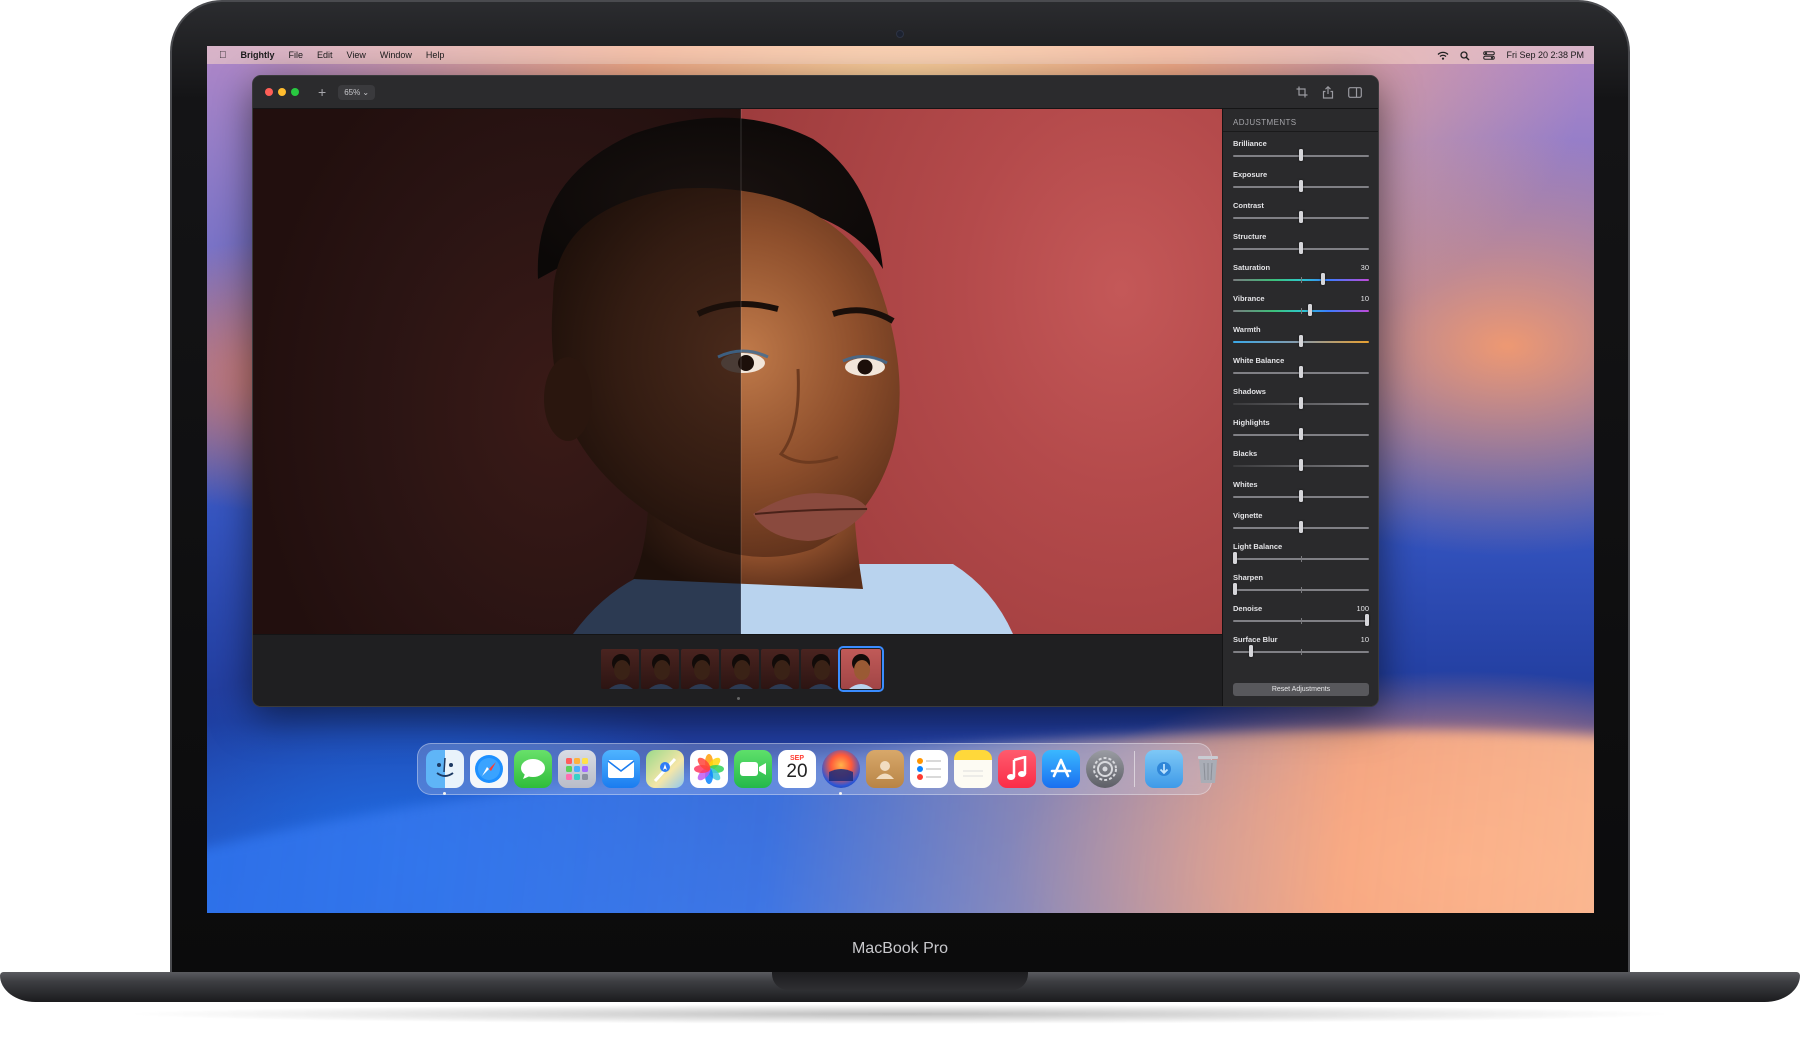 Image resolution: width=1800 pixels, height=1059 pixels. I want to click on finder-icon, so click(445, 772).